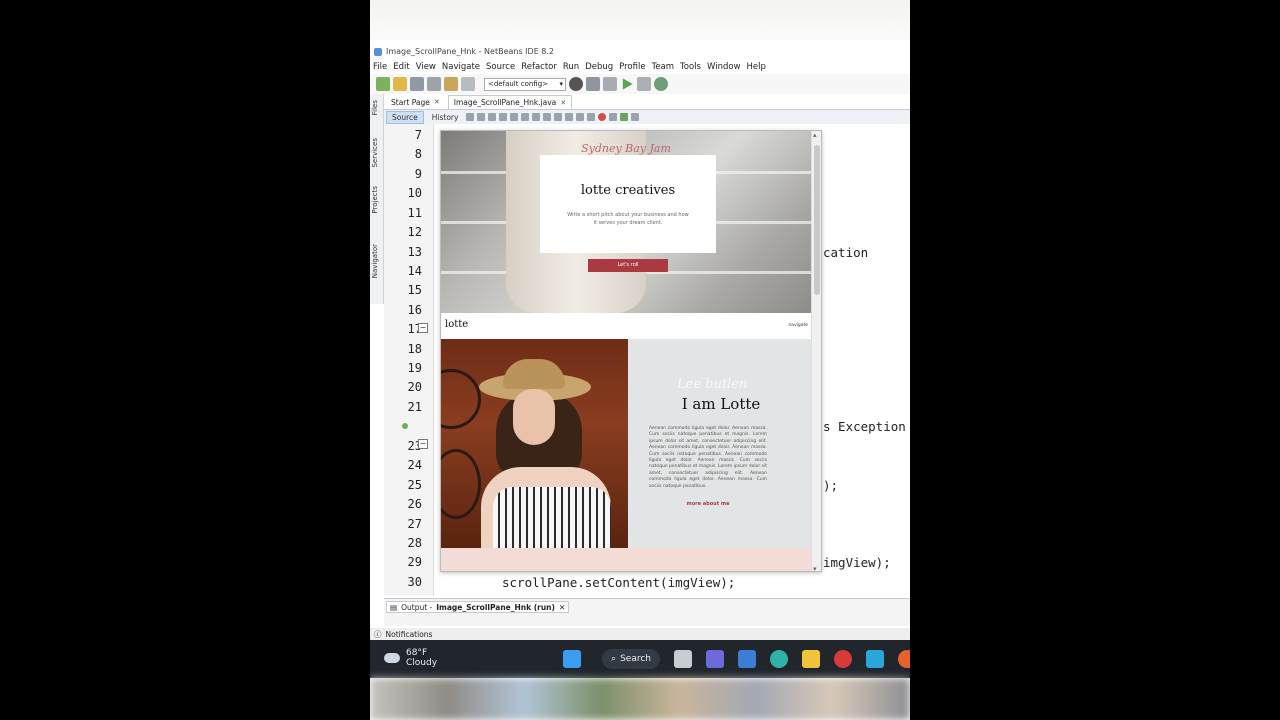 The image size is (1280, 720). I want to click on code-line: cation, so click(846, 252).